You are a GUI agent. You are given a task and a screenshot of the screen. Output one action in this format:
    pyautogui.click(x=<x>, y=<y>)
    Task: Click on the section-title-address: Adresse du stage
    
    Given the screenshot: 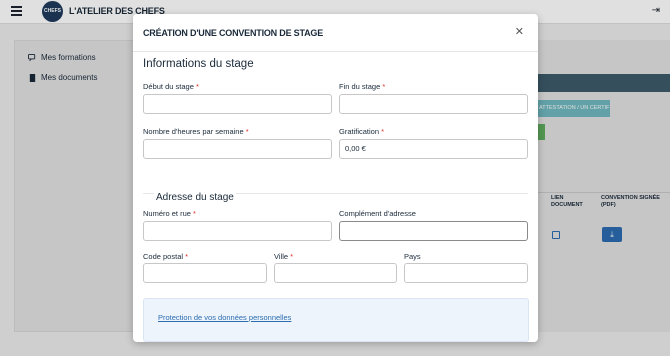 What is the action you would take?
    pyautogui.click(x=195, y=197)
    